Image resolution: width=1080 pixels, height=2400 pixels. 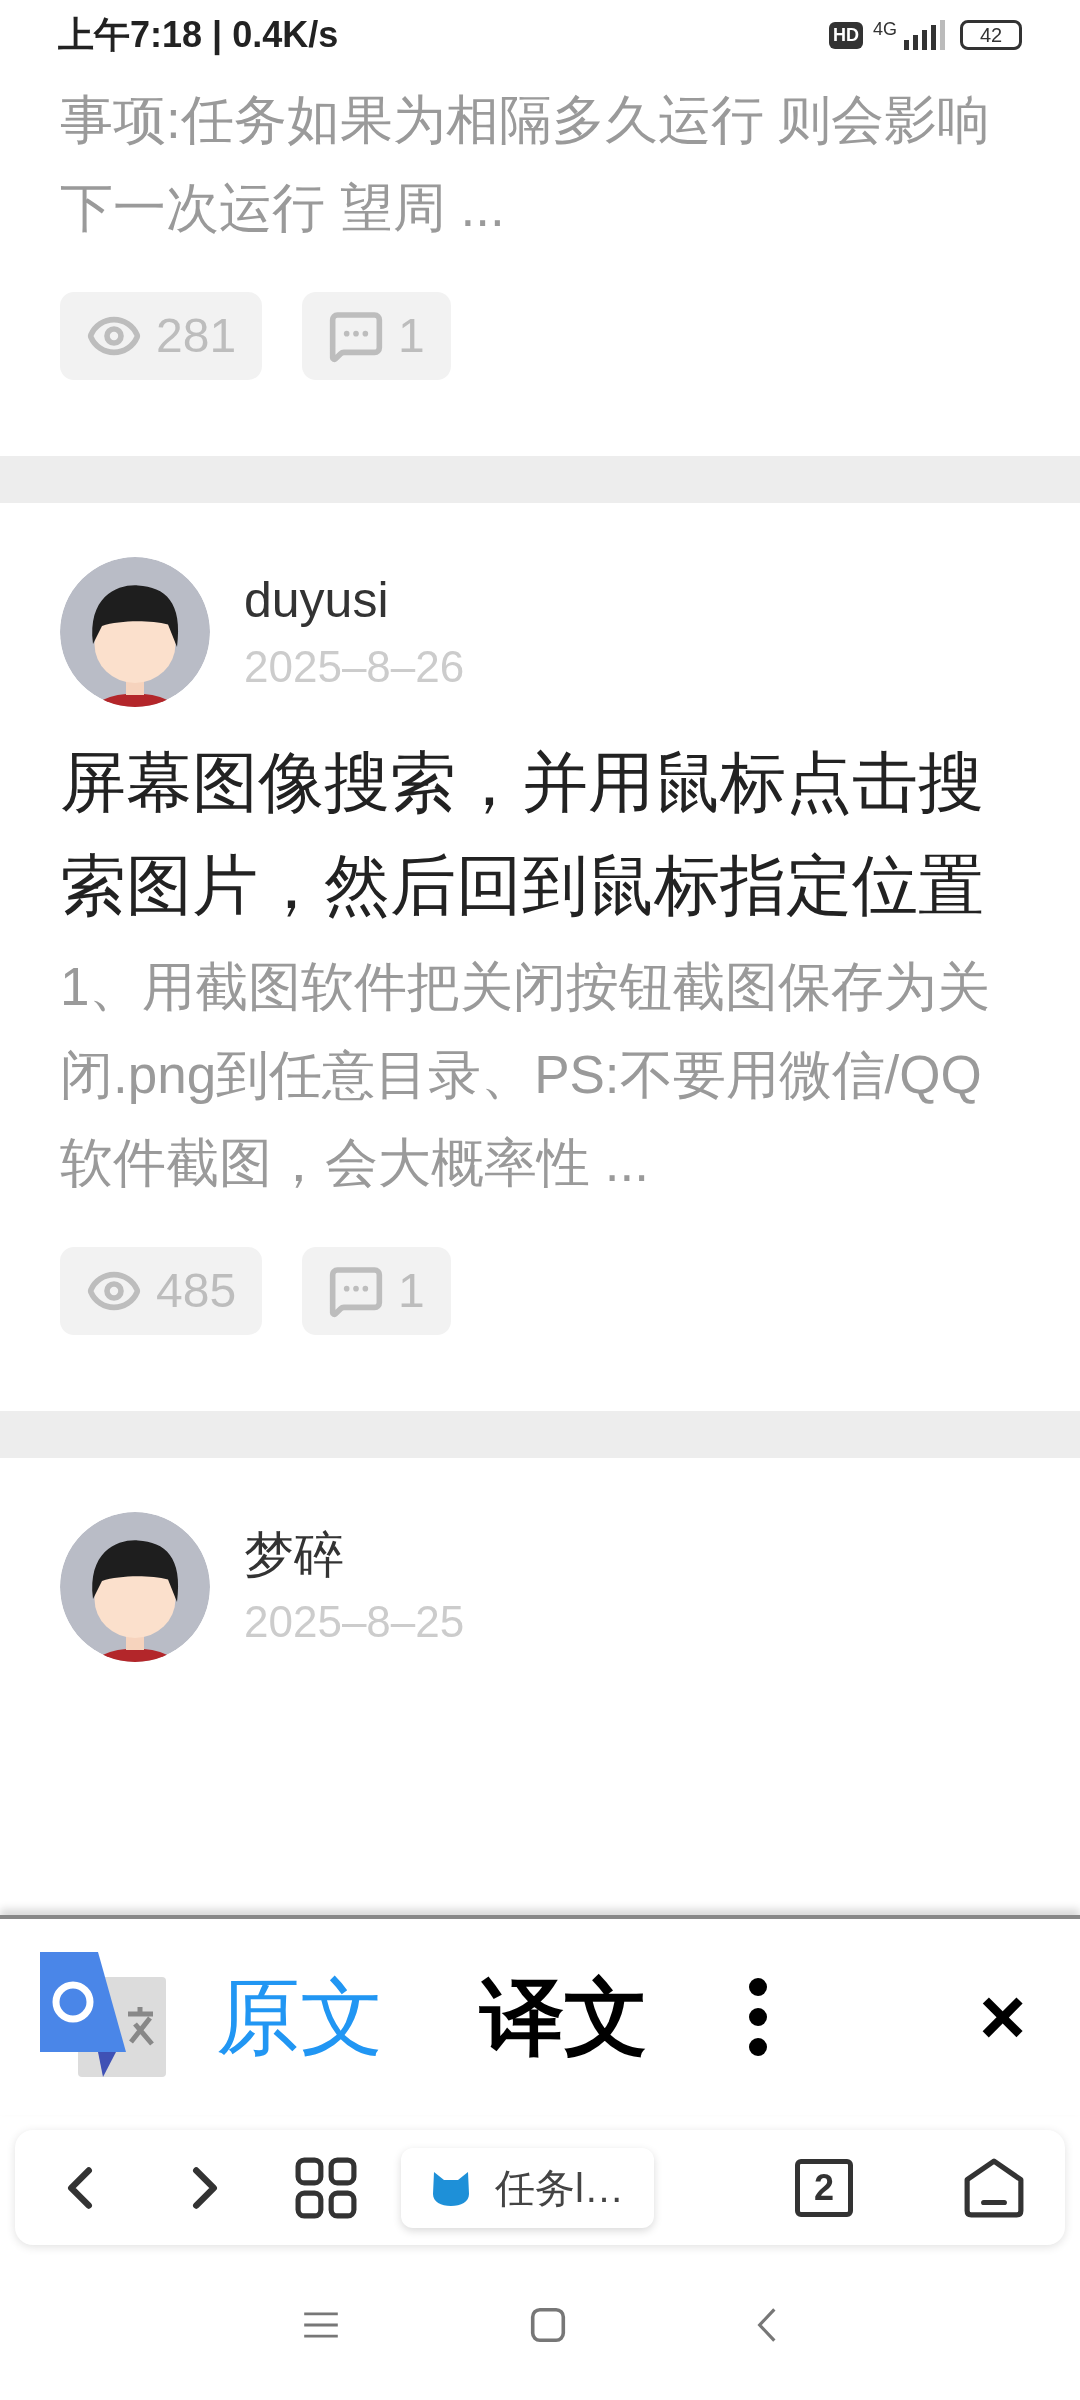 What do you see at coordinates (198, 35) in the screenshot?
I see `status-time: 上午7:18 | 0.4K/s` at bounding box center [198, 35].